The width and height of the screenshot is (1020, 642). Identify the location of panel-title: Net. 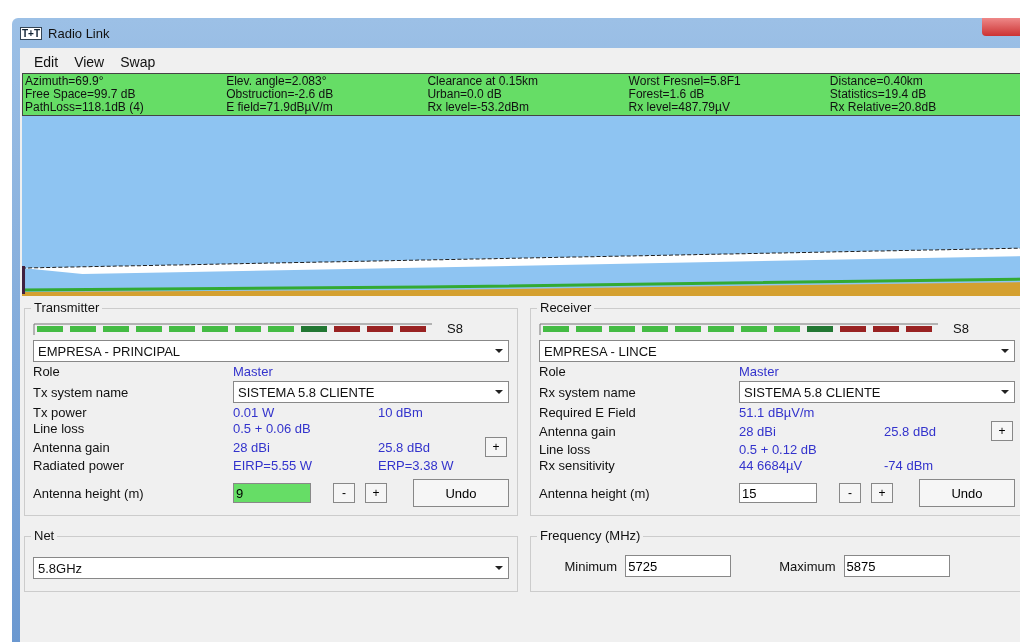
(44, 535).